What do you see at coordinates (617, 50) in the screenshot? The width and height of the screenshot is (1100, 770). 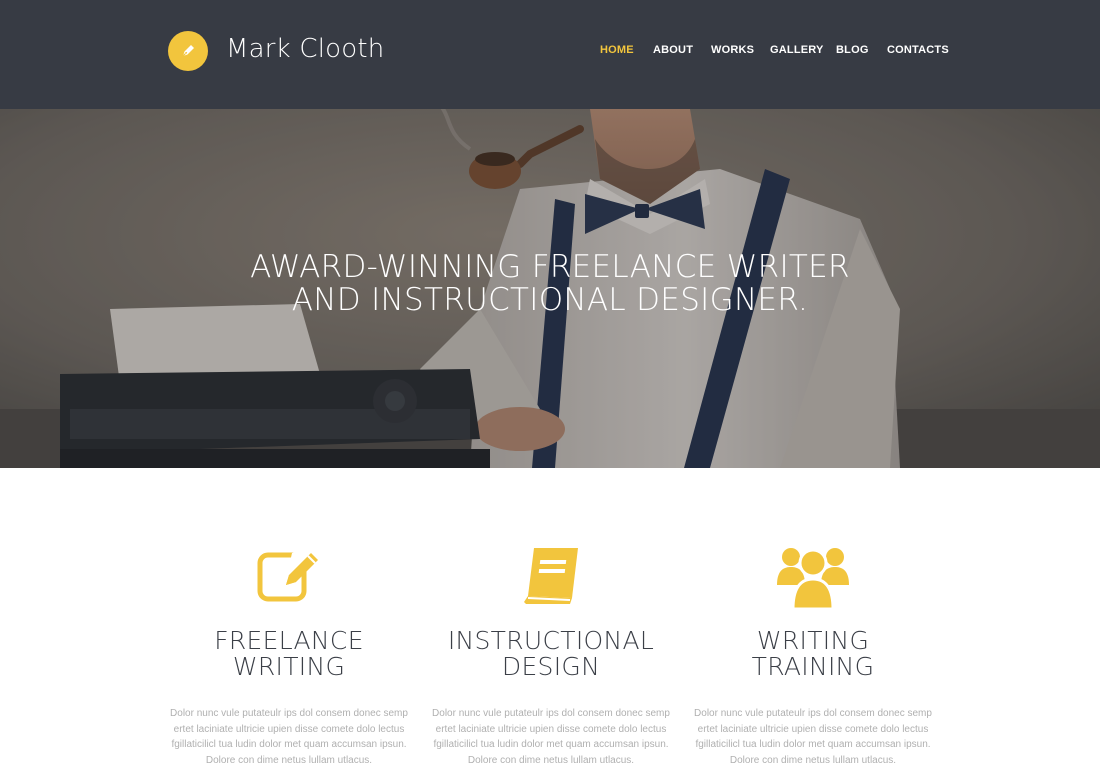 I see `nav-item-home: HOME` at bounding box center [617, 50].